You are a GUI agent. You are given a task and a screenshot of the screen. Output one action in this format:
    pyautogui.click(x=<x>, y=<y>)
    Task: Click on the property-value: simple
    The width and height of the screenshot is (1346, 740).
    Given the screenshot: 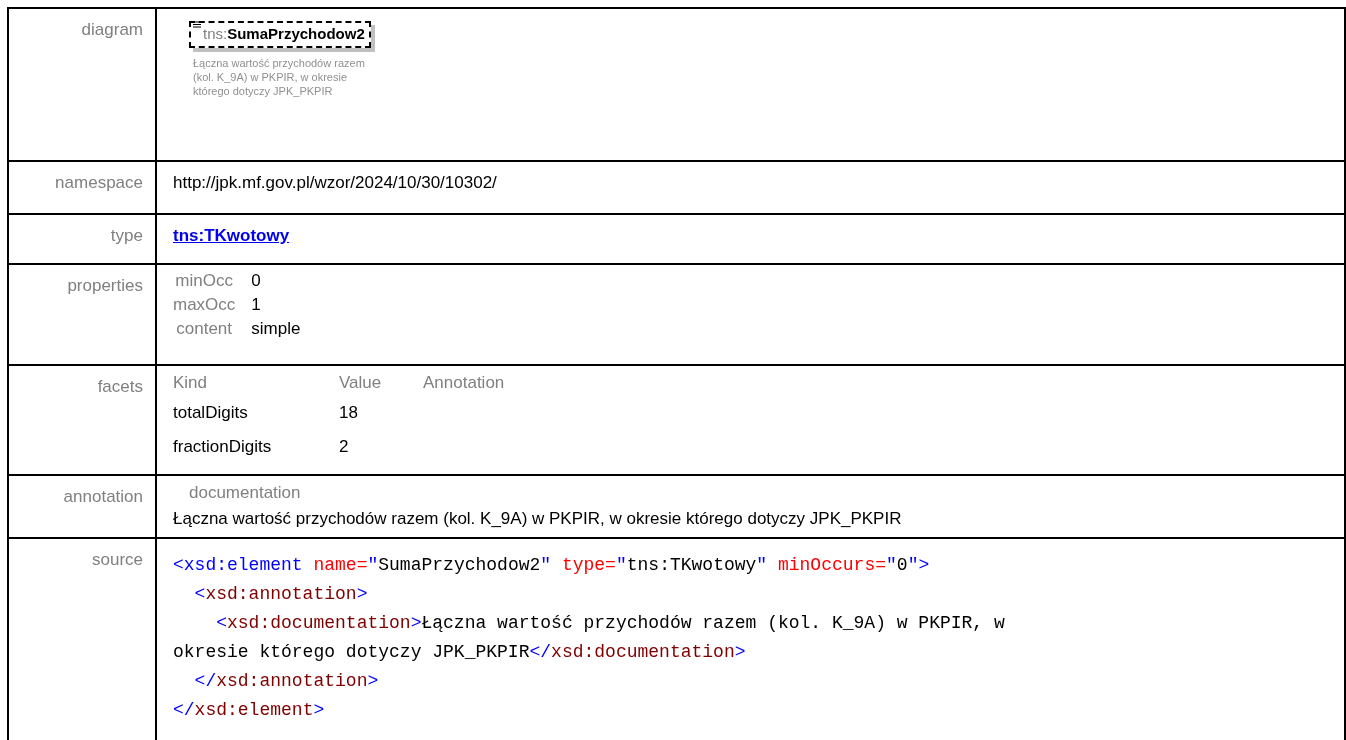 What is the action you would take?
    pyautogui.click(x=276, y=328)
    